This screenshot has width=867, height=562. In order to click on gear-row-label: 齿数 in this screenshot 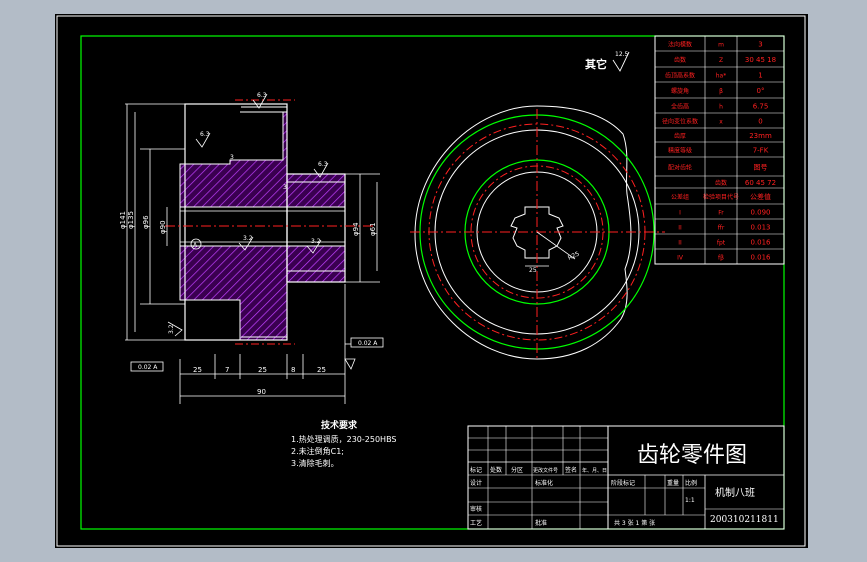, I will do `click(680, 60)`.